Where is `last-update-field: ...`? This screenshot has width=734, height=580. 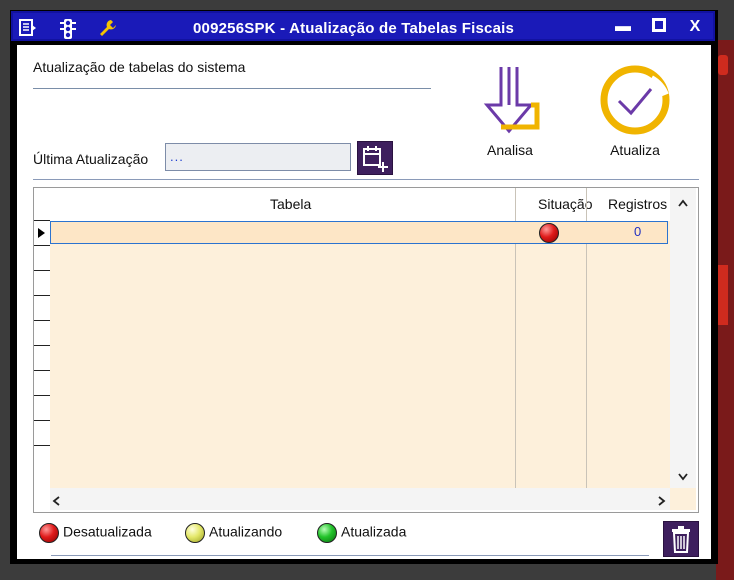
last-update-field: ... is located at coordinates (258, 157).